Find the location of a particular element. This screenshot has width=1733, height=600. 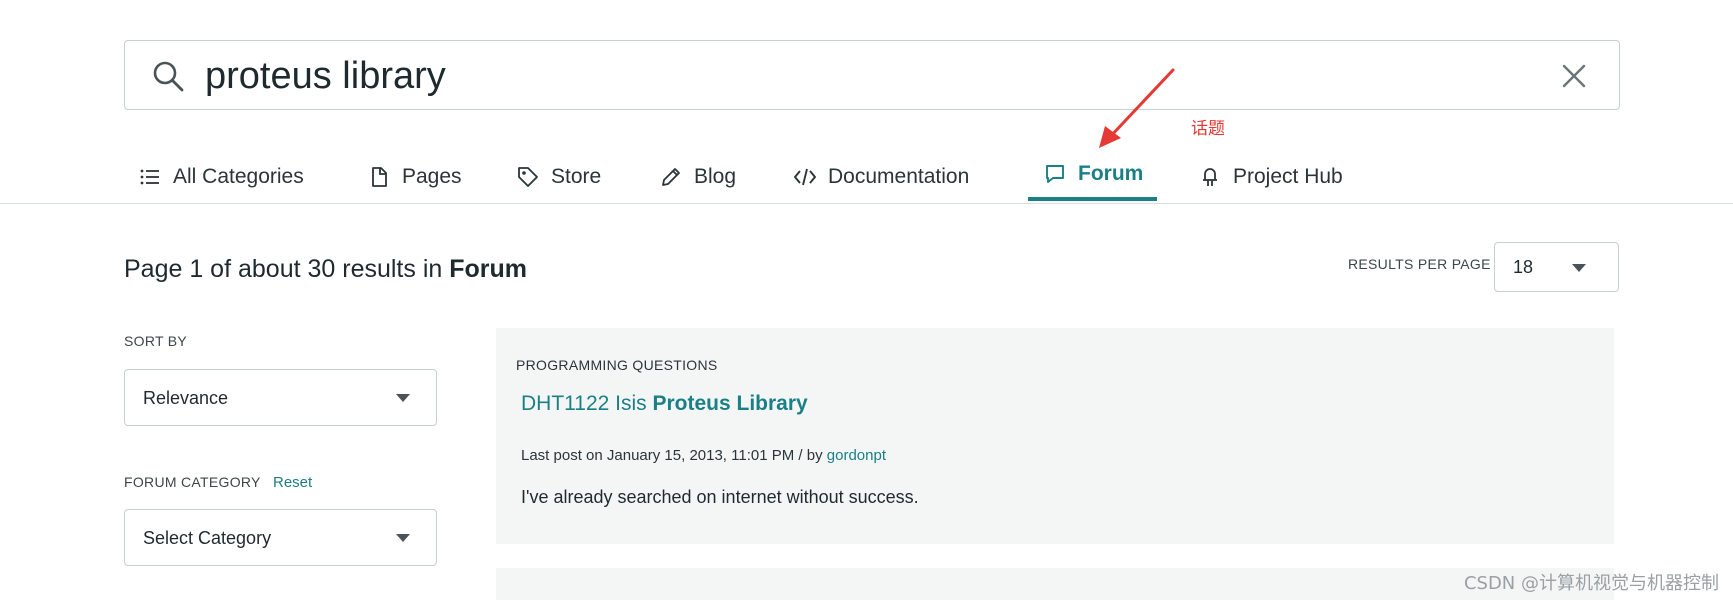

results-per-page-value: 18 is located at coordinates (1523, 267).